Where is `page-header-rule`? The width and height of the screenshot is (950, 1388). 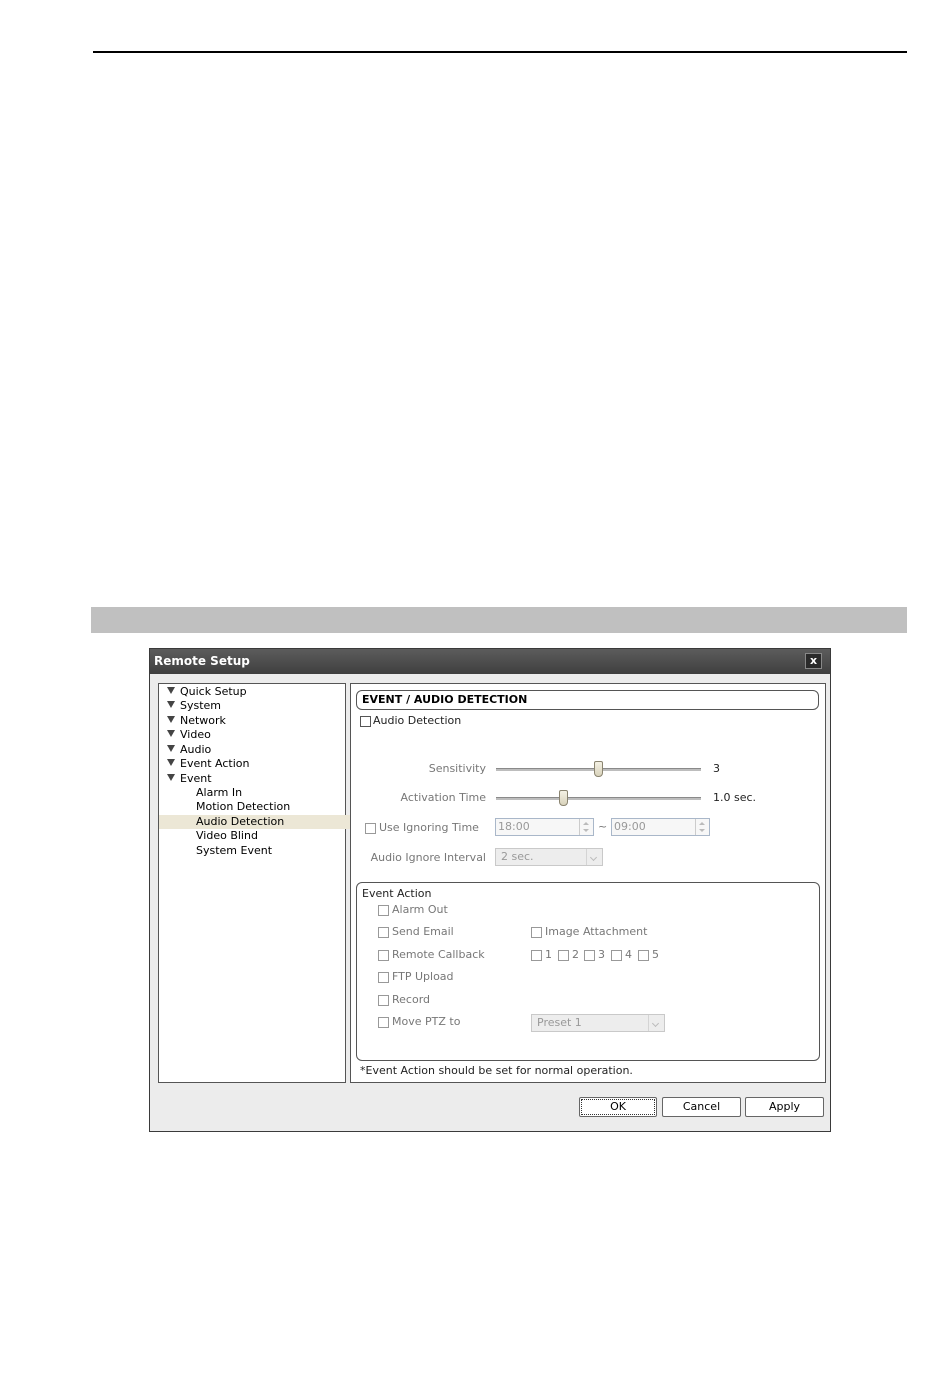
page-header-rule is located at coordinates (500, 52).